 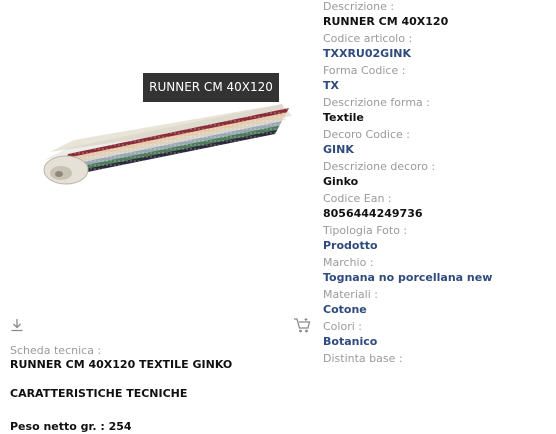 I want to click on spec-value-link: TXXRU02GINK, so click(x=438, y=54).